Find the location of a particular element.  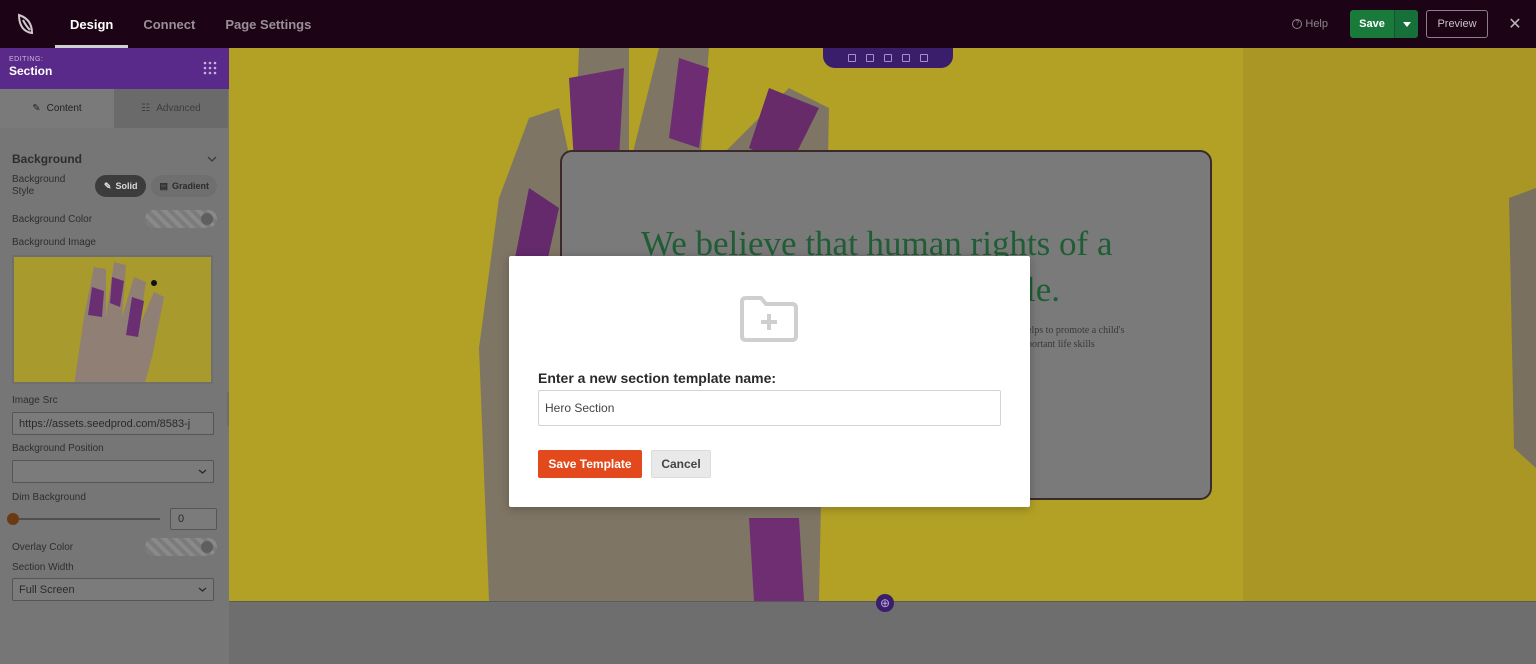

plus-icon: ⊕ is located at coordinates (885, 603).